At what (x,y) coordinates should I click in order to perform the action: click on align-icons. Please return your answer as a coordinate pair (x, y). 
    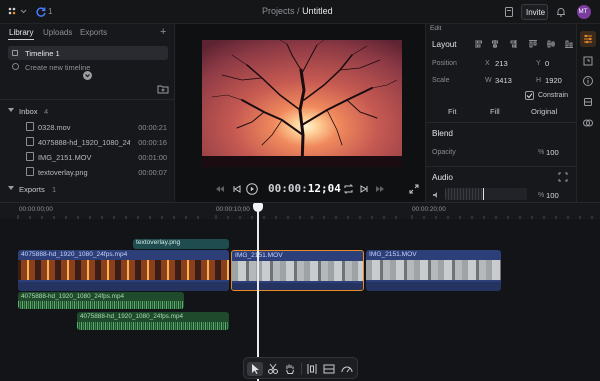
    Looking at the image, I should click on (524, 44).